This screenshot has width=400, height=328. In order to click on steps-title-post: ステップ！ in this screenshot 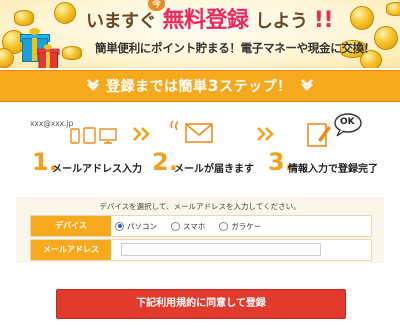, I will do `click(255, 87)`.